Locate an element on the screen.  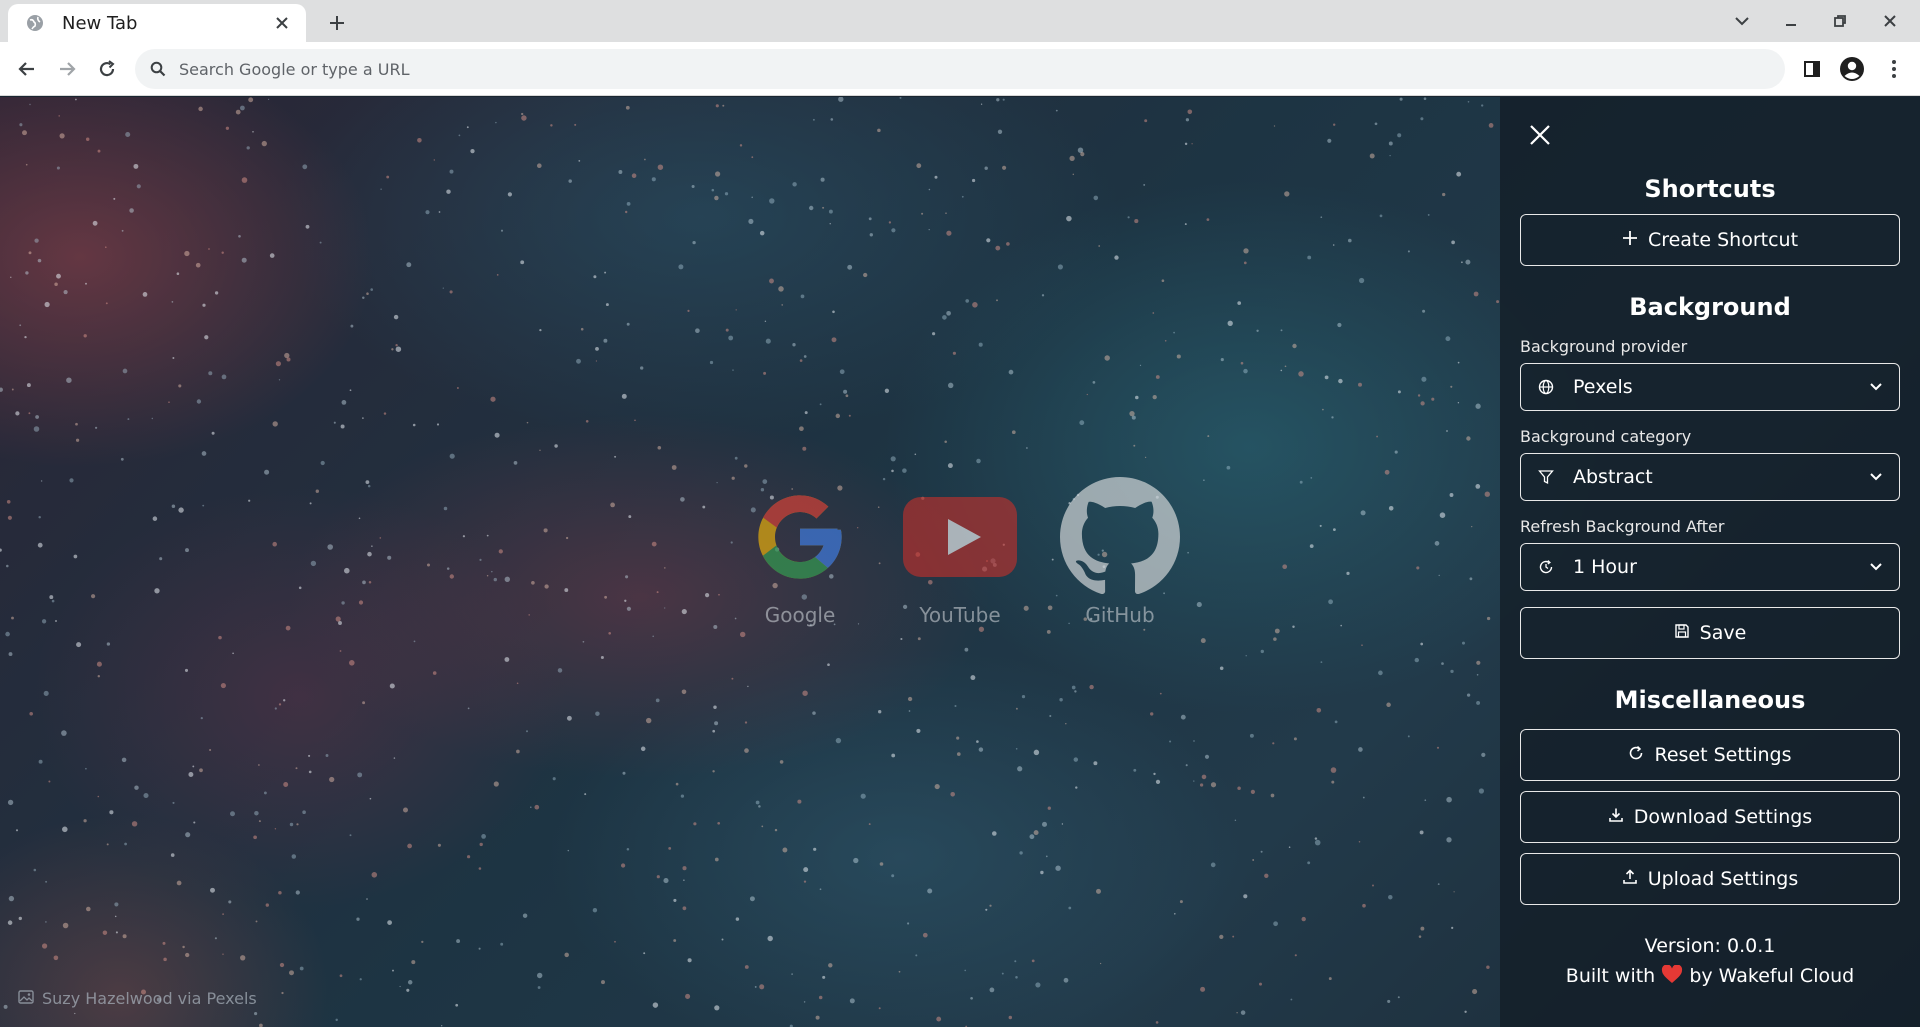
create-shortcut-label: Create Shortcut is located at coordinates (1723, 240).